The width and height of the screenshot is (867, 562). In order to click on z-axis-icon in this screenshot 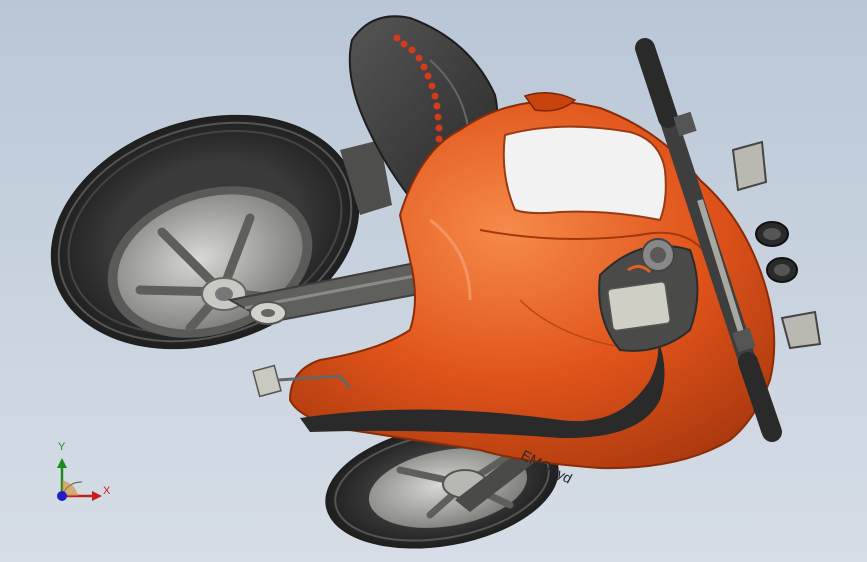, I will do `click(62, 496)`.